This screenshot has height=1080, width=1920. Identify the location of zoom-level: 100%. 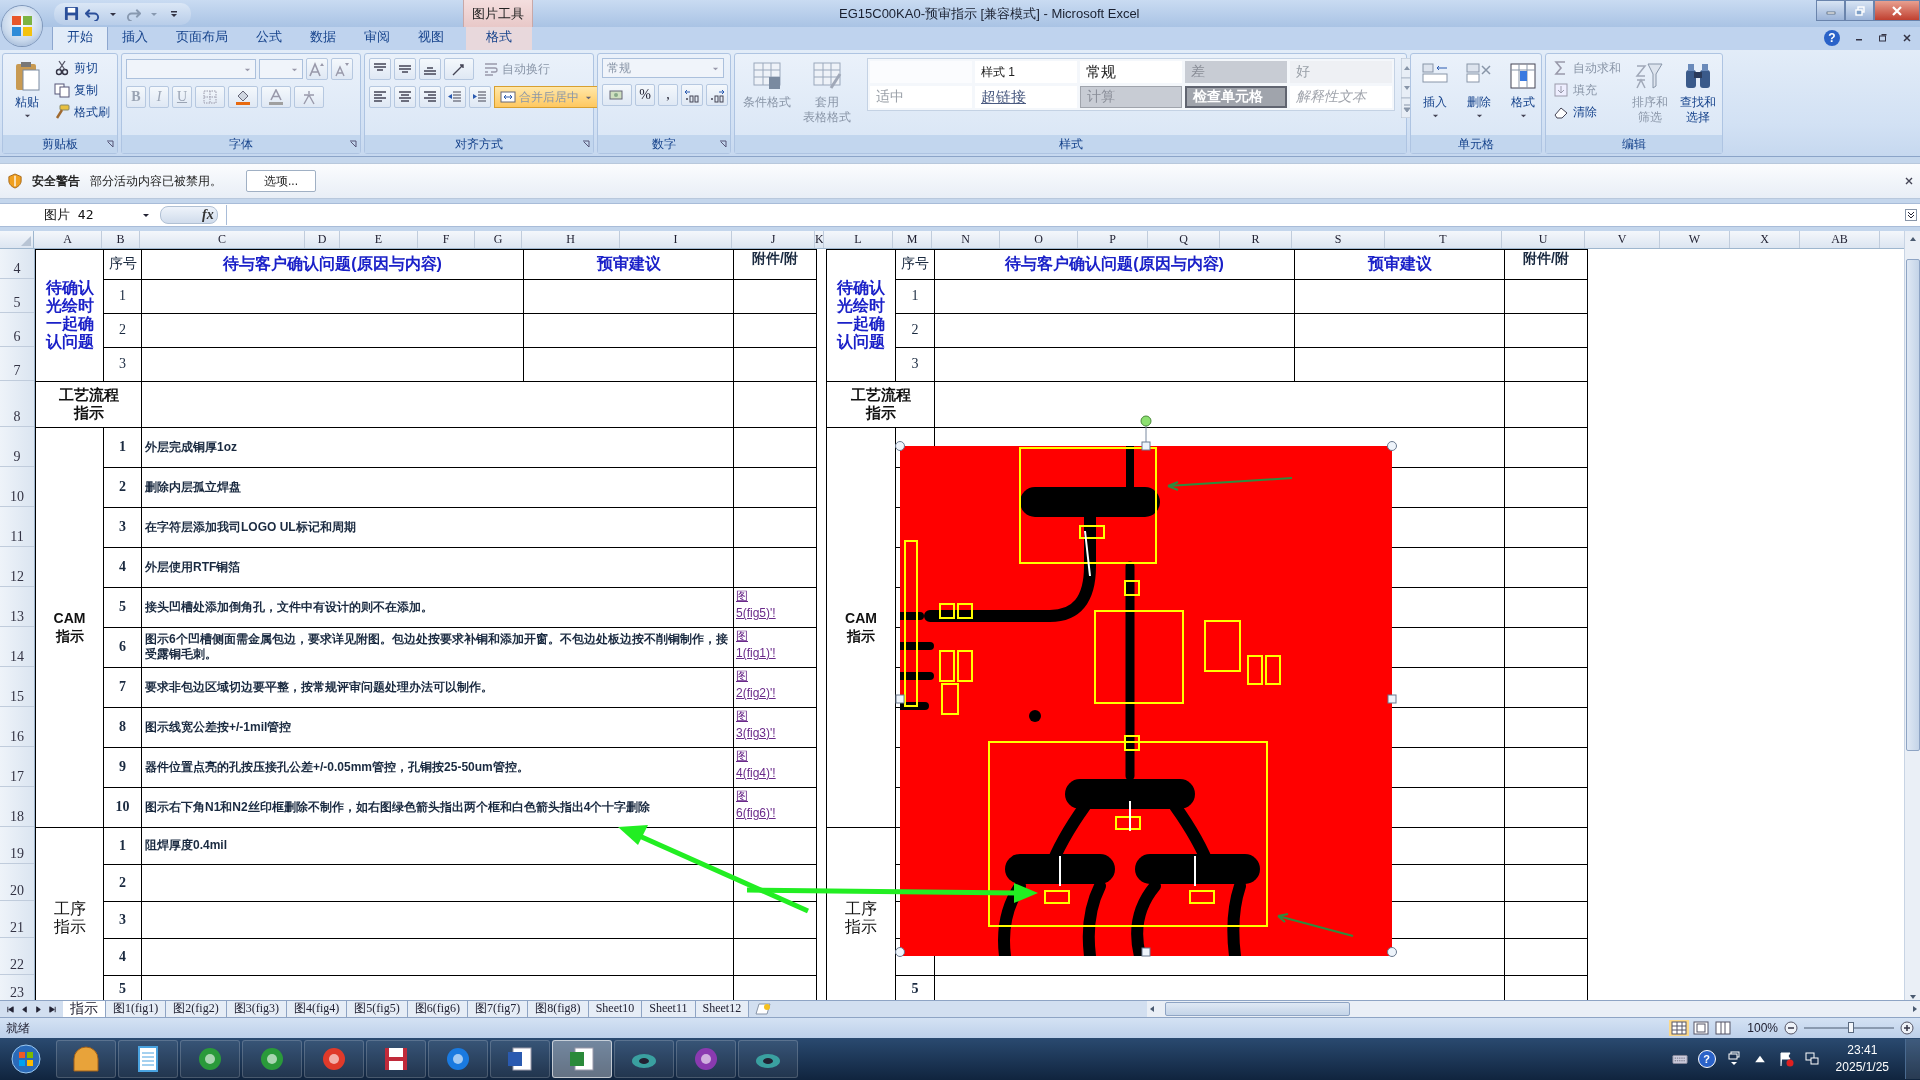
(1762, 1028).